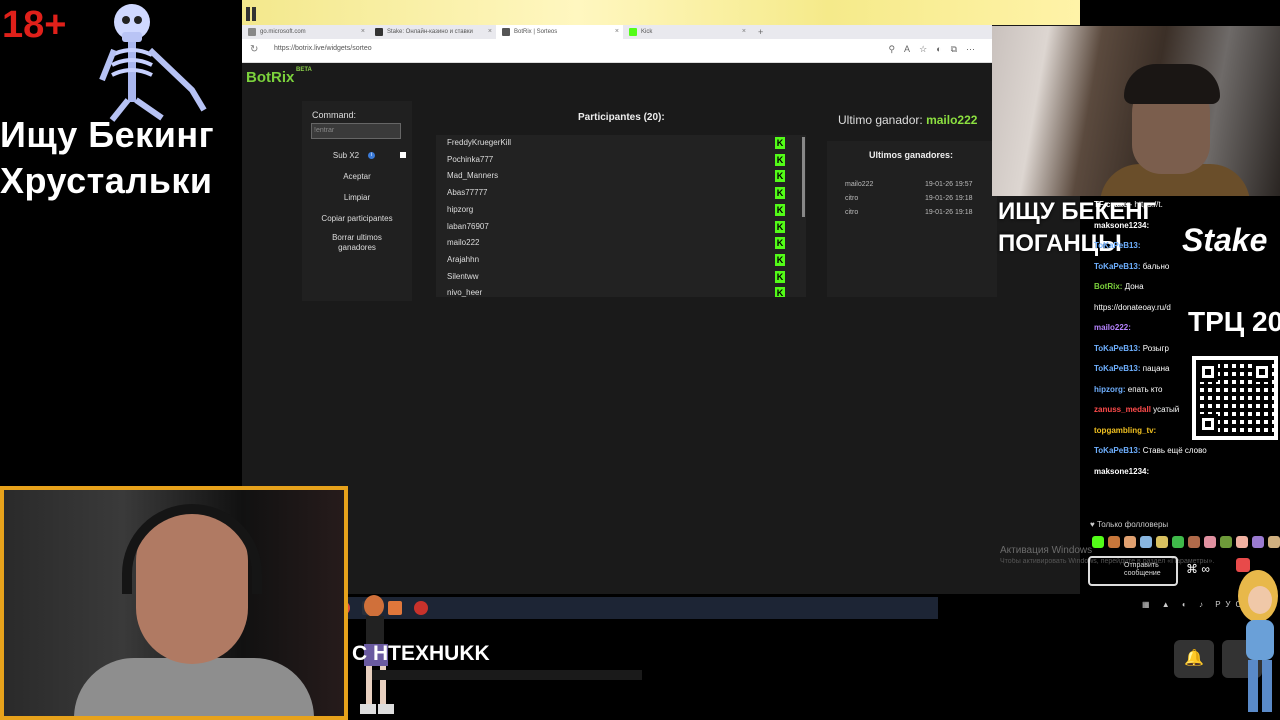  I want to click on streamer-name: C HTEXHUKK, so click(421, 653).